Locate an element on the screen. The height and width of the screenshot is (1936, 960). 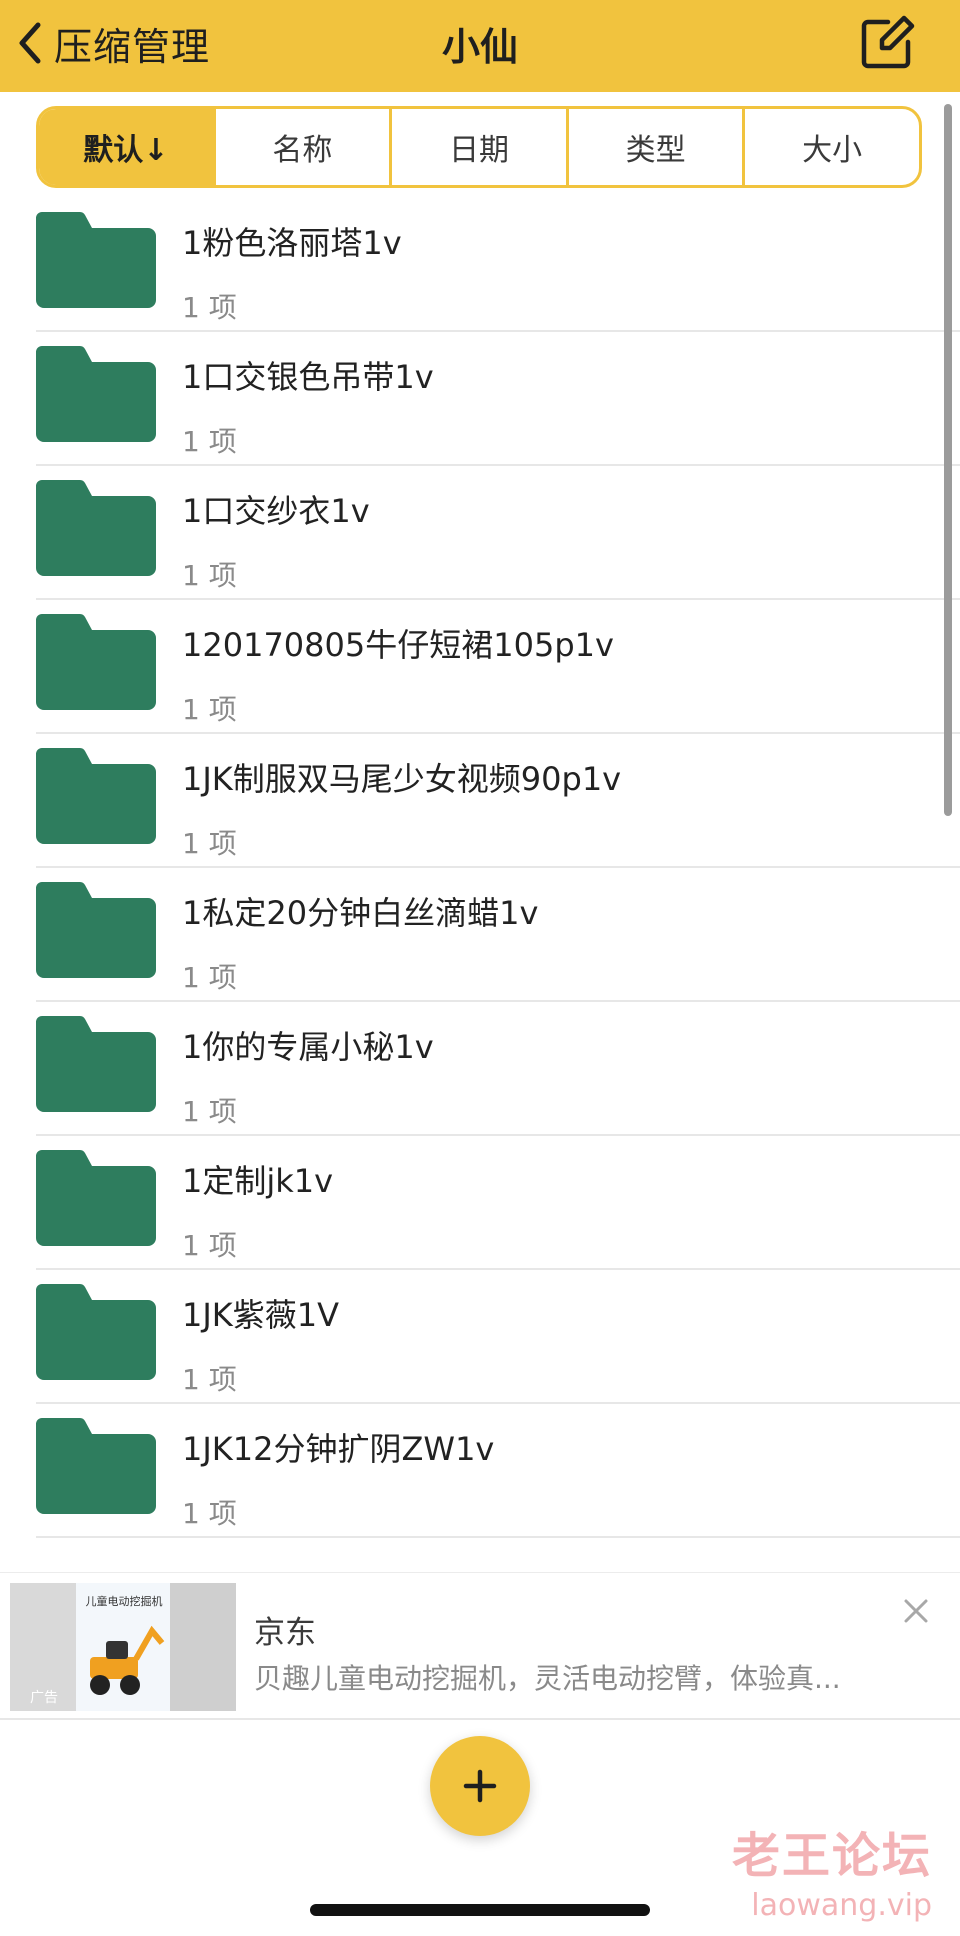
folder-name: 1你的专属小秘1v is located at coordinates (308, 1047).